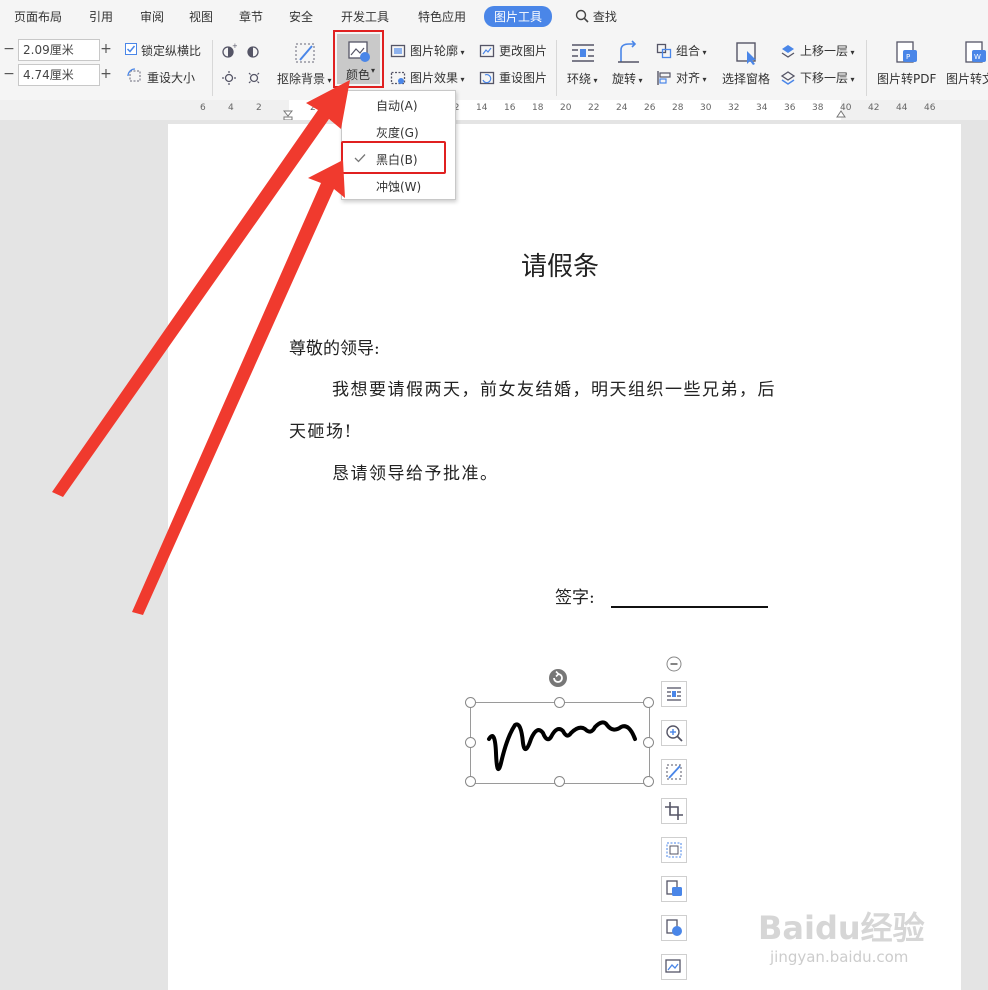 This screenshot has width=988, height=990. What do you see at coordinates (201, 288) in the screenshot?
I see `red-arrow-icon` at bounding box center [201, 288].